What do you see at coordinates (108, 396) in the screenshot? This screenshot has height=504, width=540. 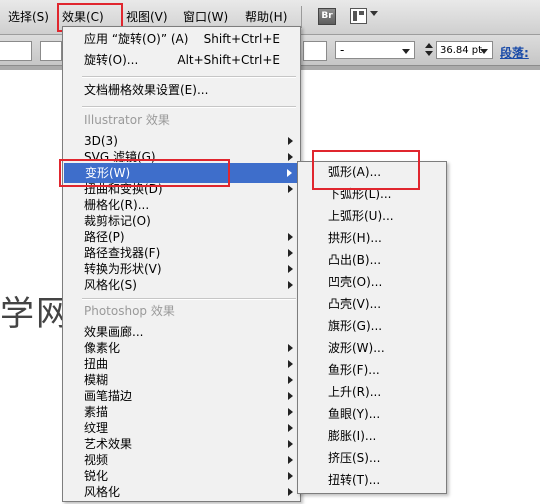 I see `menu-item-label: 画笔描边` at bounding box center [108, 396].